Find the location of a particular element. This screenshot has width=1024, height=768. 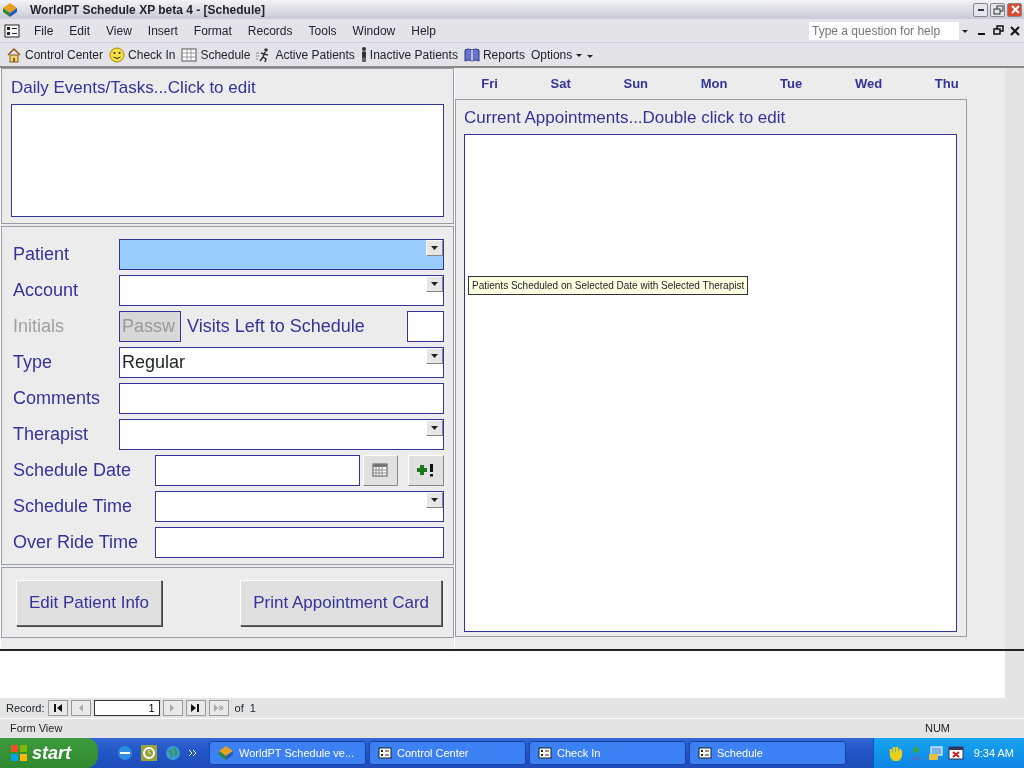

house-icon is located at coordinates (14, 54).